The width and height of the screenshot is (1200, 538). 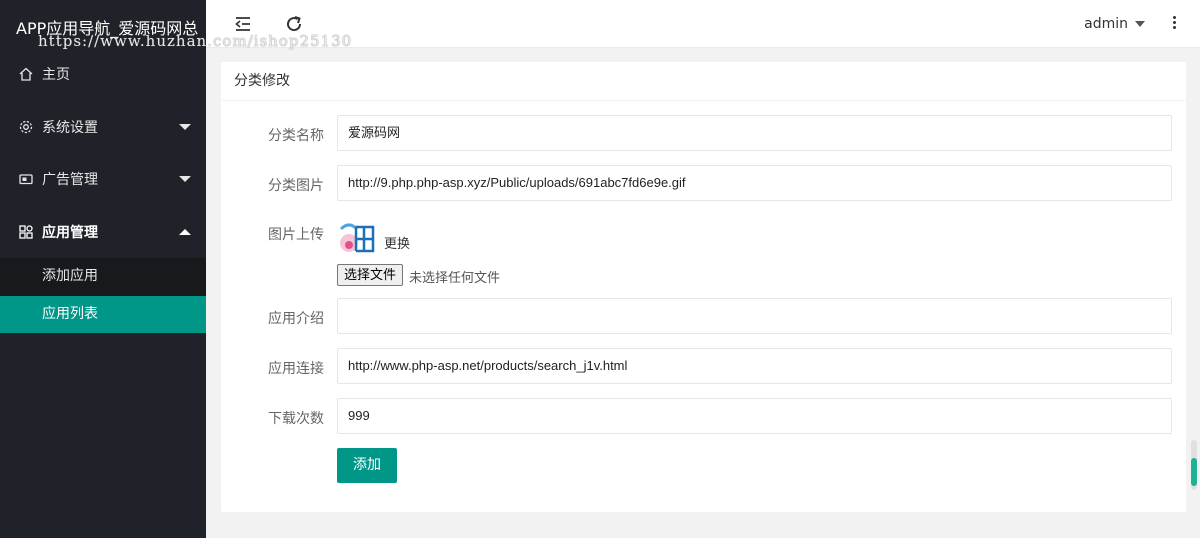 What do you see at coordinates (296, 136) in the screenshot?
I see `field-label: 分类名称` at bounding box center [296, 136].